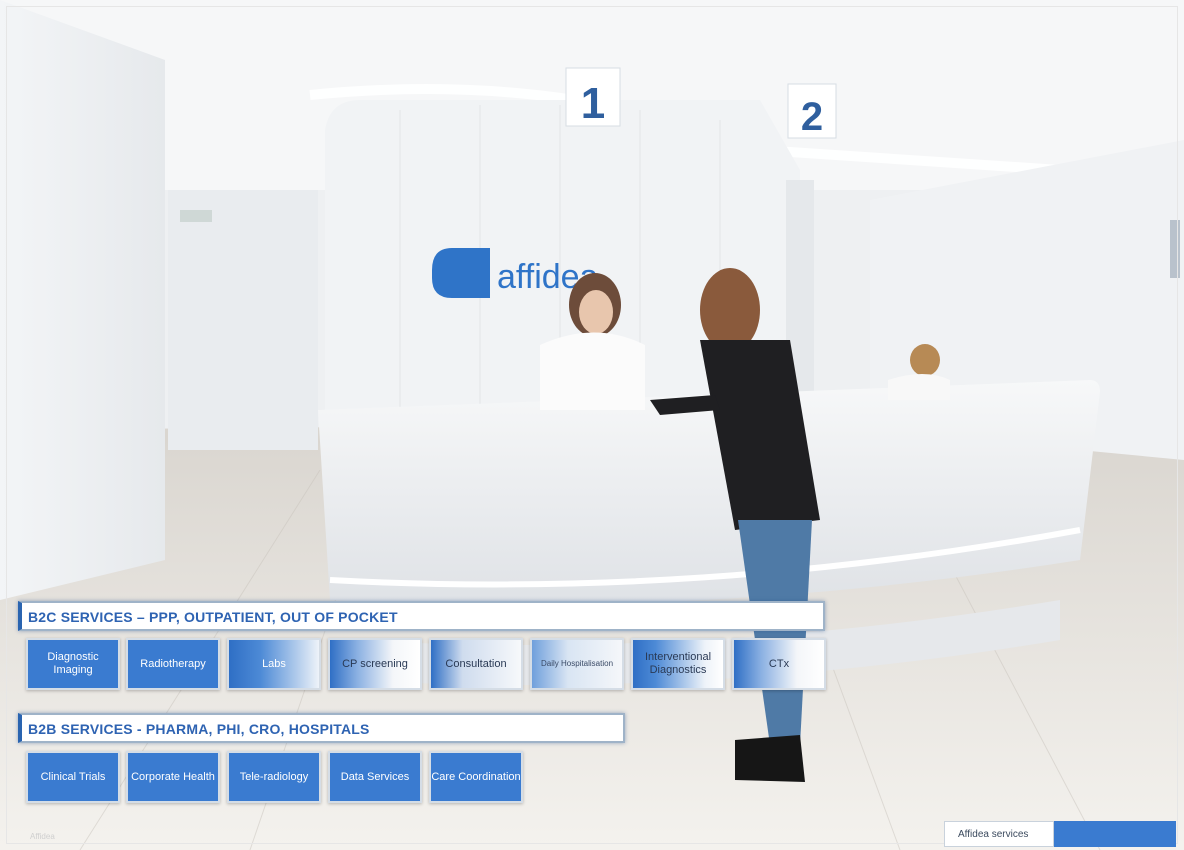 This screenshot has width=1184, height=850. Describe the element at coordinates (73, 777) in the screenshot. I see `tile-clinical-trials: Clinical Trials` at that location.